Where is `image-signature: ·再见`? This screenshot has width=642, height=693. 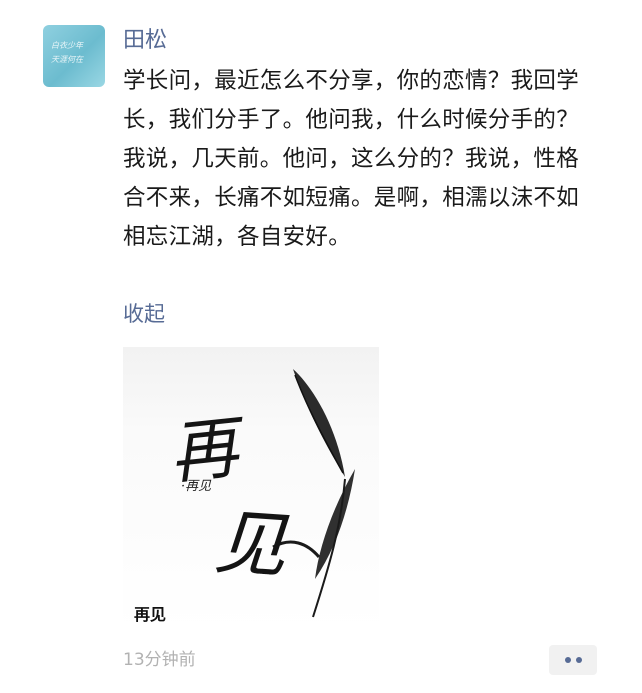 image-signature: ·再见 is located at coordinates (196, 486).